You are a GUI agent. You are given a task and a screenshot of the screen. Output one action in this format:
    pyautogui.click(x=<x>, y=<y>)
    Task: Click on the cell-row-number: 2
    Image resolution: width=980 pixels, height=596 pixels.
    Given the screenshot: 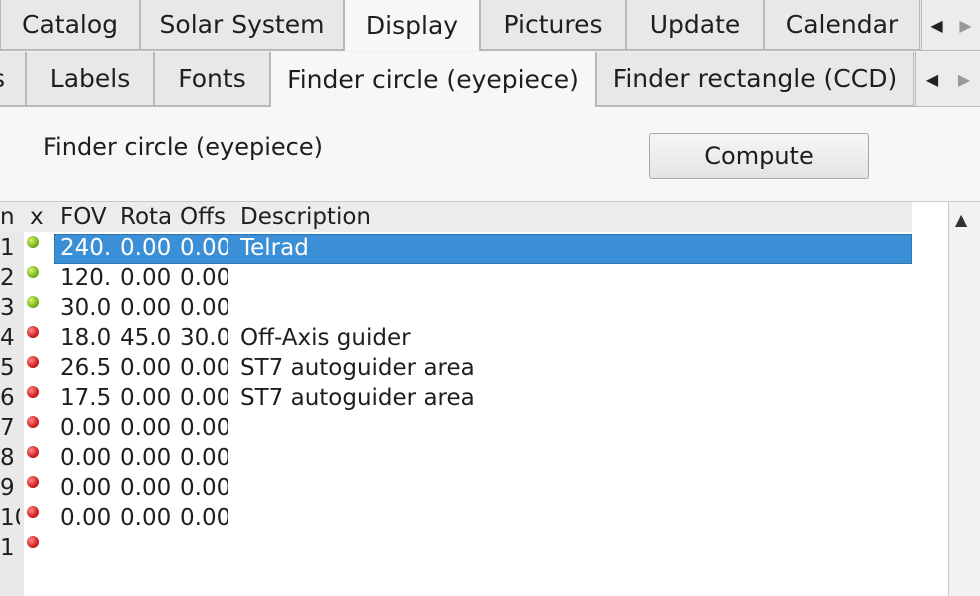 What is the action you would take?
    pyautogui.click(x=10, y=278)
    